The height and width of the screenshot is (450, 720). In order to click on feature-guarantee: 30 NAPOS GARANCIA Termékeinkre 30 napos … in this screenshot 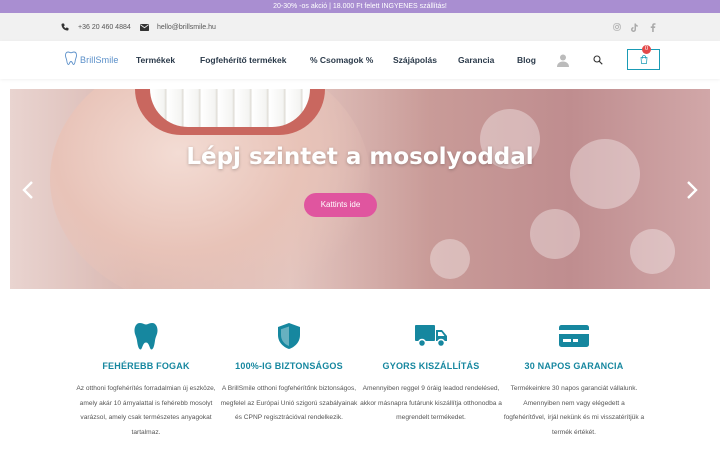, I will do `click(574, 380)`.